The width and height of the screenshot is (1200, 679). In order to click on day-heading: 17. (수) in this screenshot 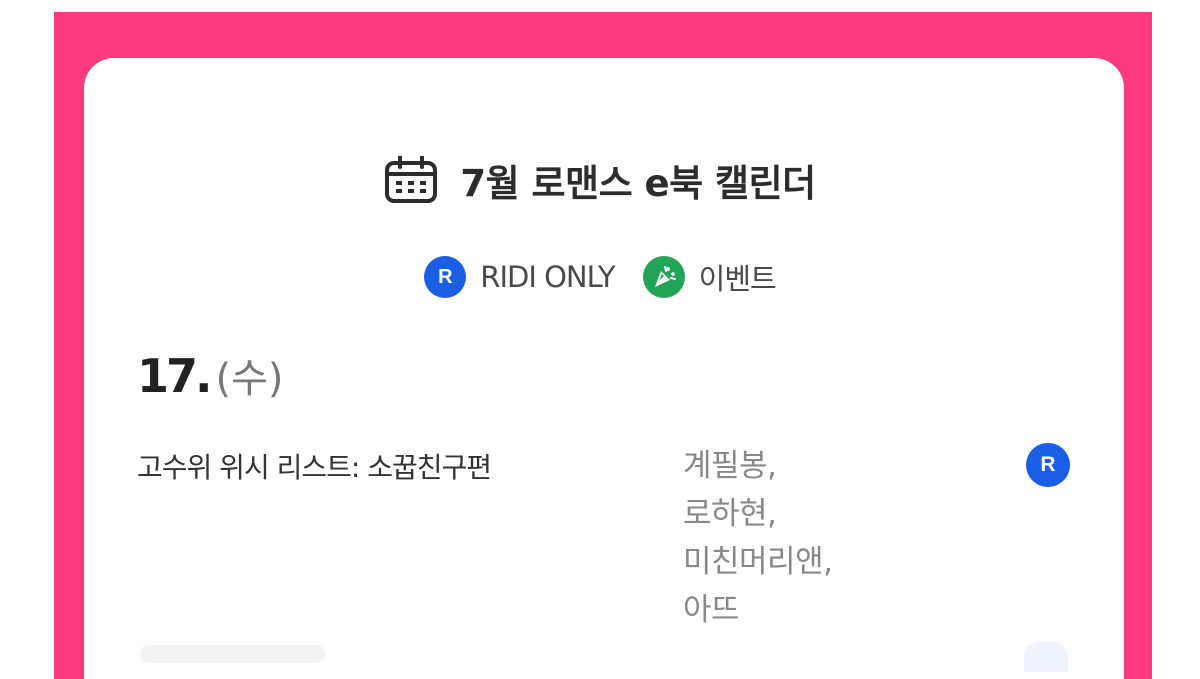, I will do `click(210, 376)`.